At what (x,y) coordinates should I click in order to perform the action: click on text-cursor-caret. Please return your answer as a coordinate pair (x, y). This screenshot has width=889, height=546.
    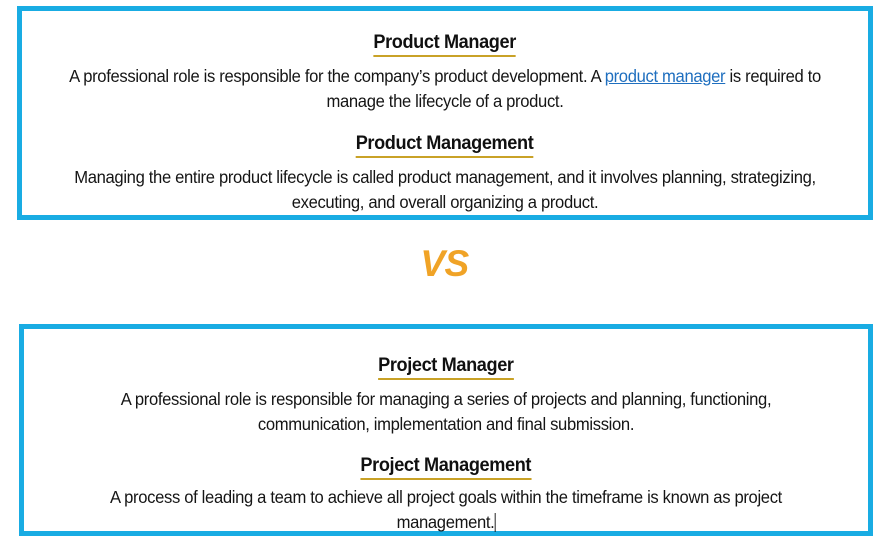
    Looking at the image, I should click on (495, 522).